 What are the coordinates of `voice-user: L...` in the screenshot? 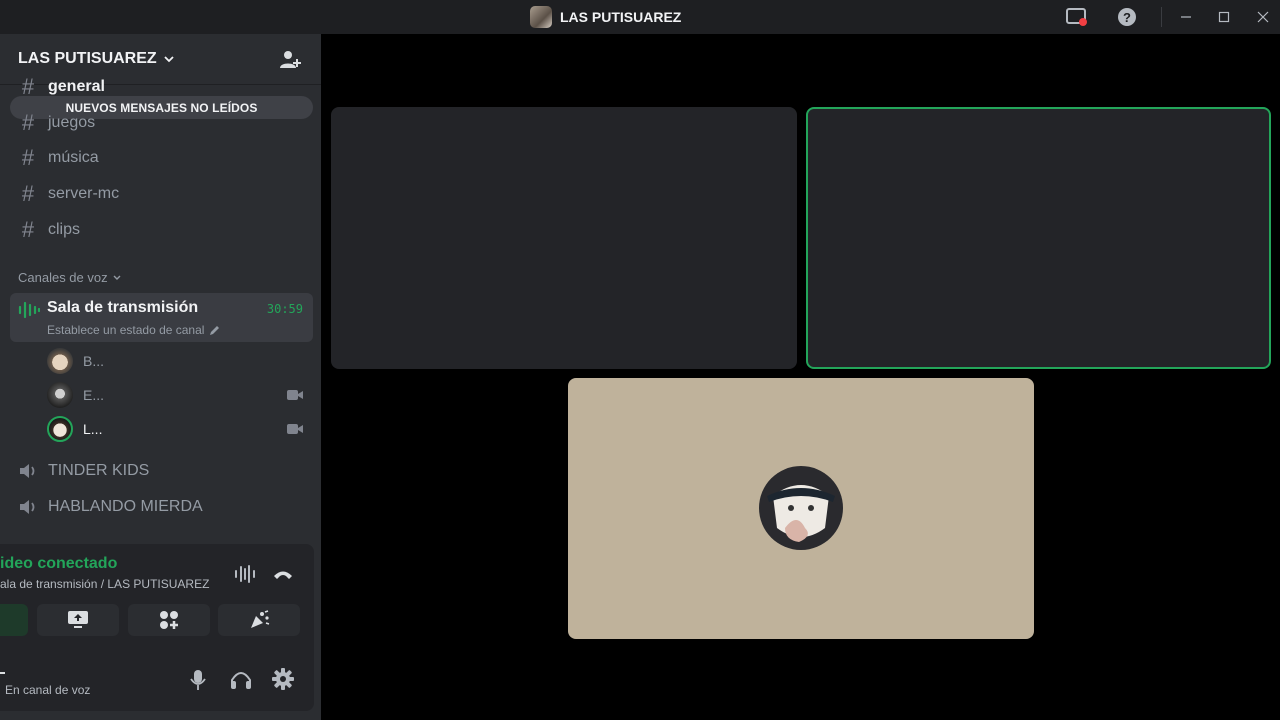 It's located at (177, 429).